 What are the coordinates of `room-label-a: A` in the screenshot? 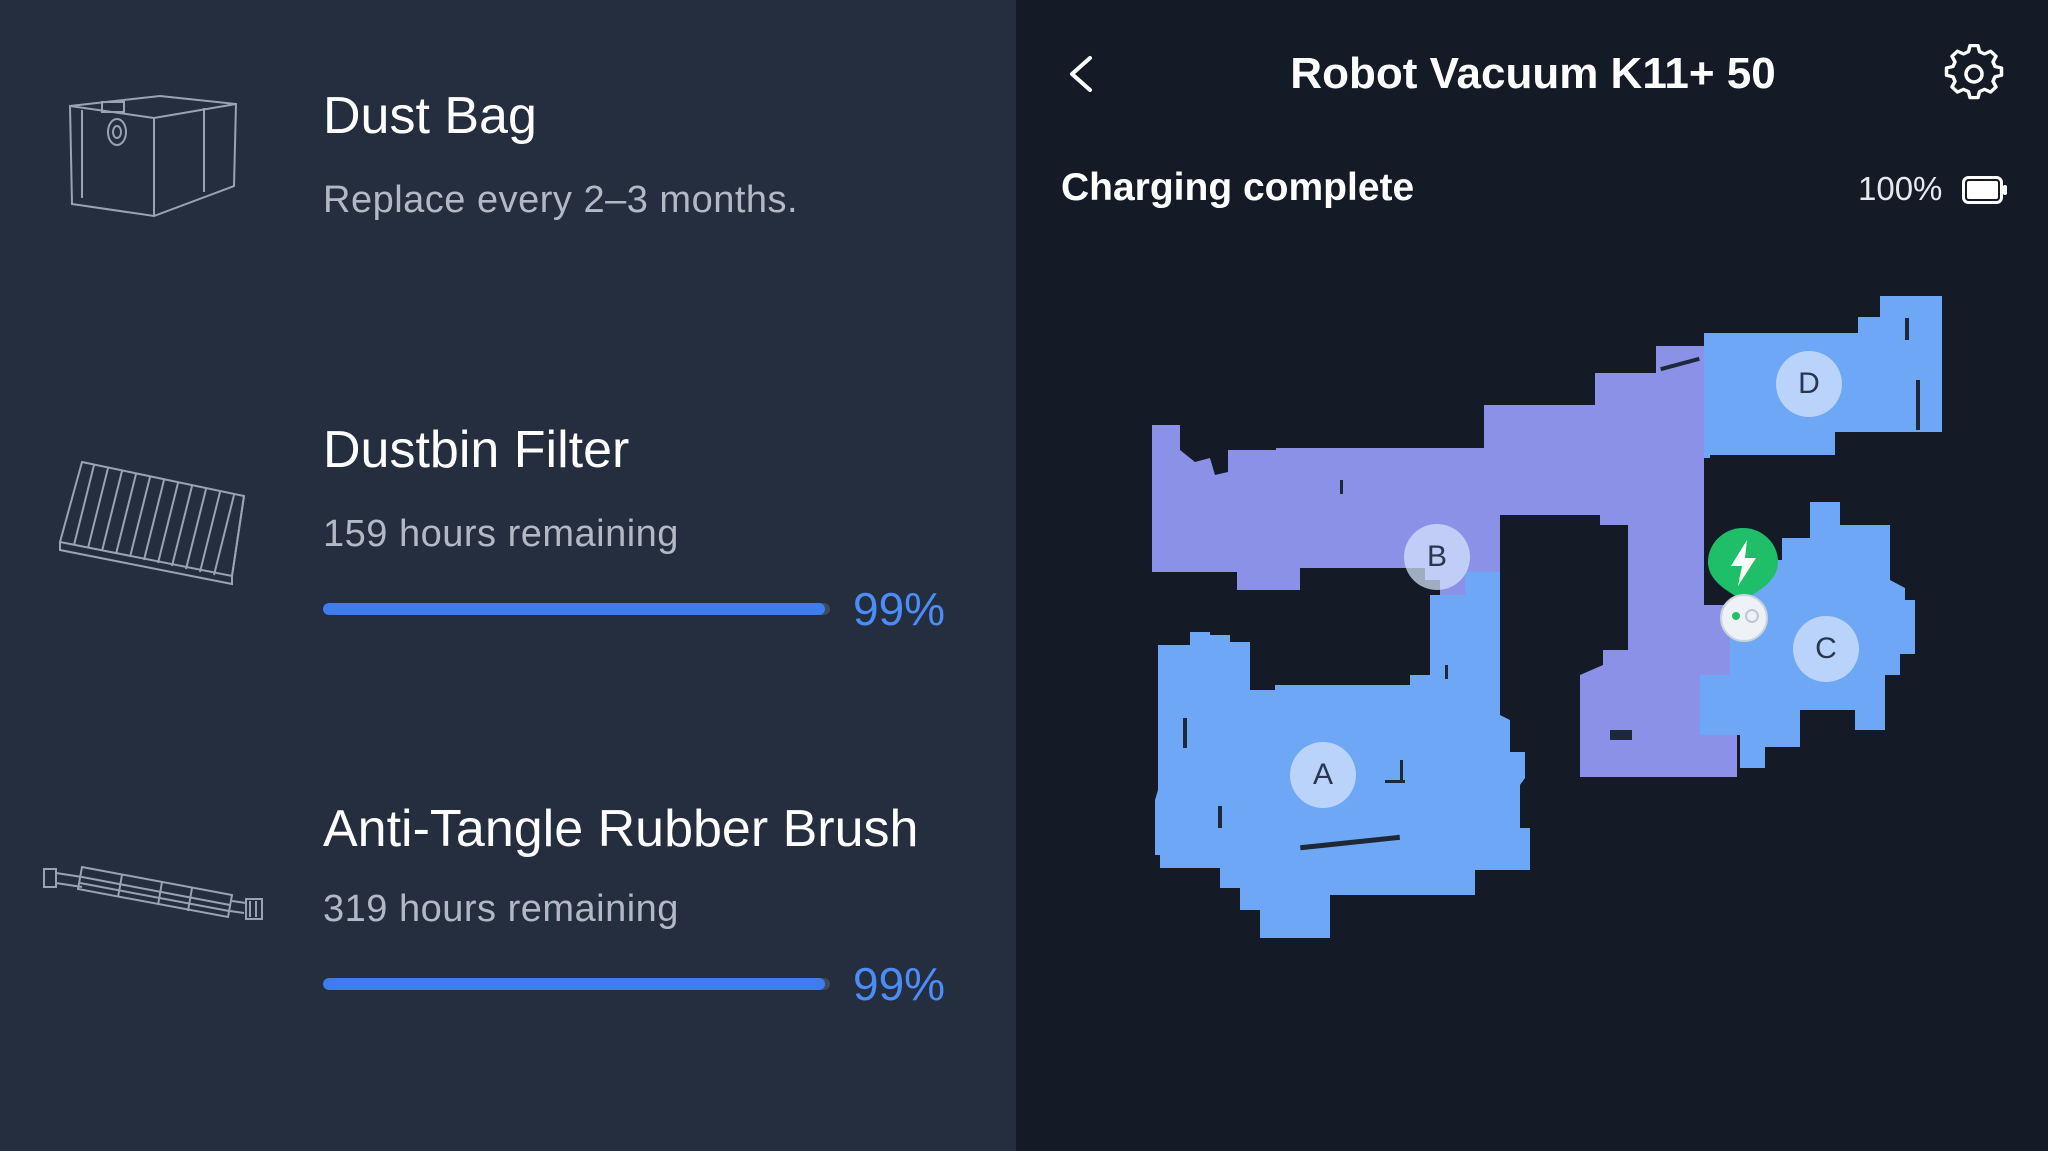 It's located at (1323, 775).